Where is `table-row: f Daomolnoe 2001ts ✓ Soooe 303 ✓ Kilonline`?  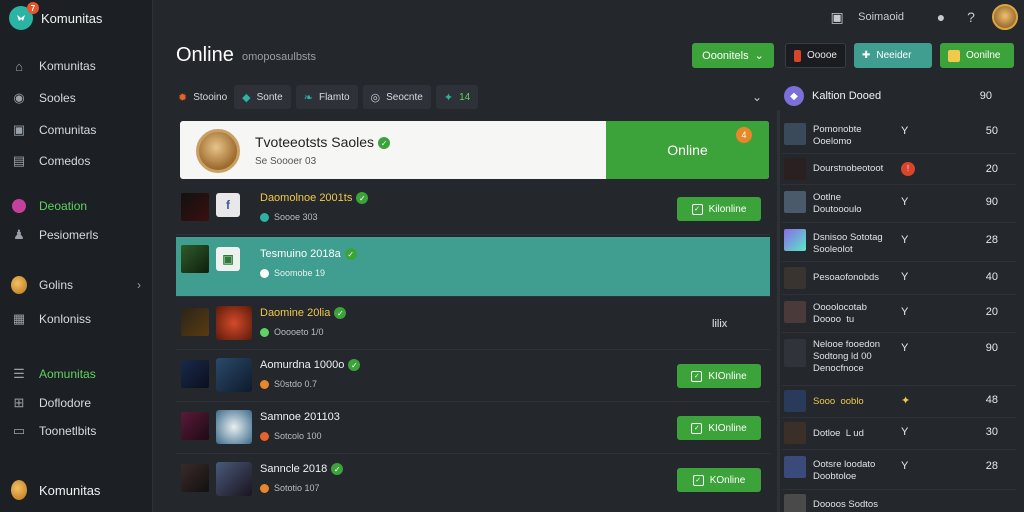 table-row: f Daomolnoe 2001ts ✓ Soooe 303 ✓ Kilonline is located at coordinates (473, 210).